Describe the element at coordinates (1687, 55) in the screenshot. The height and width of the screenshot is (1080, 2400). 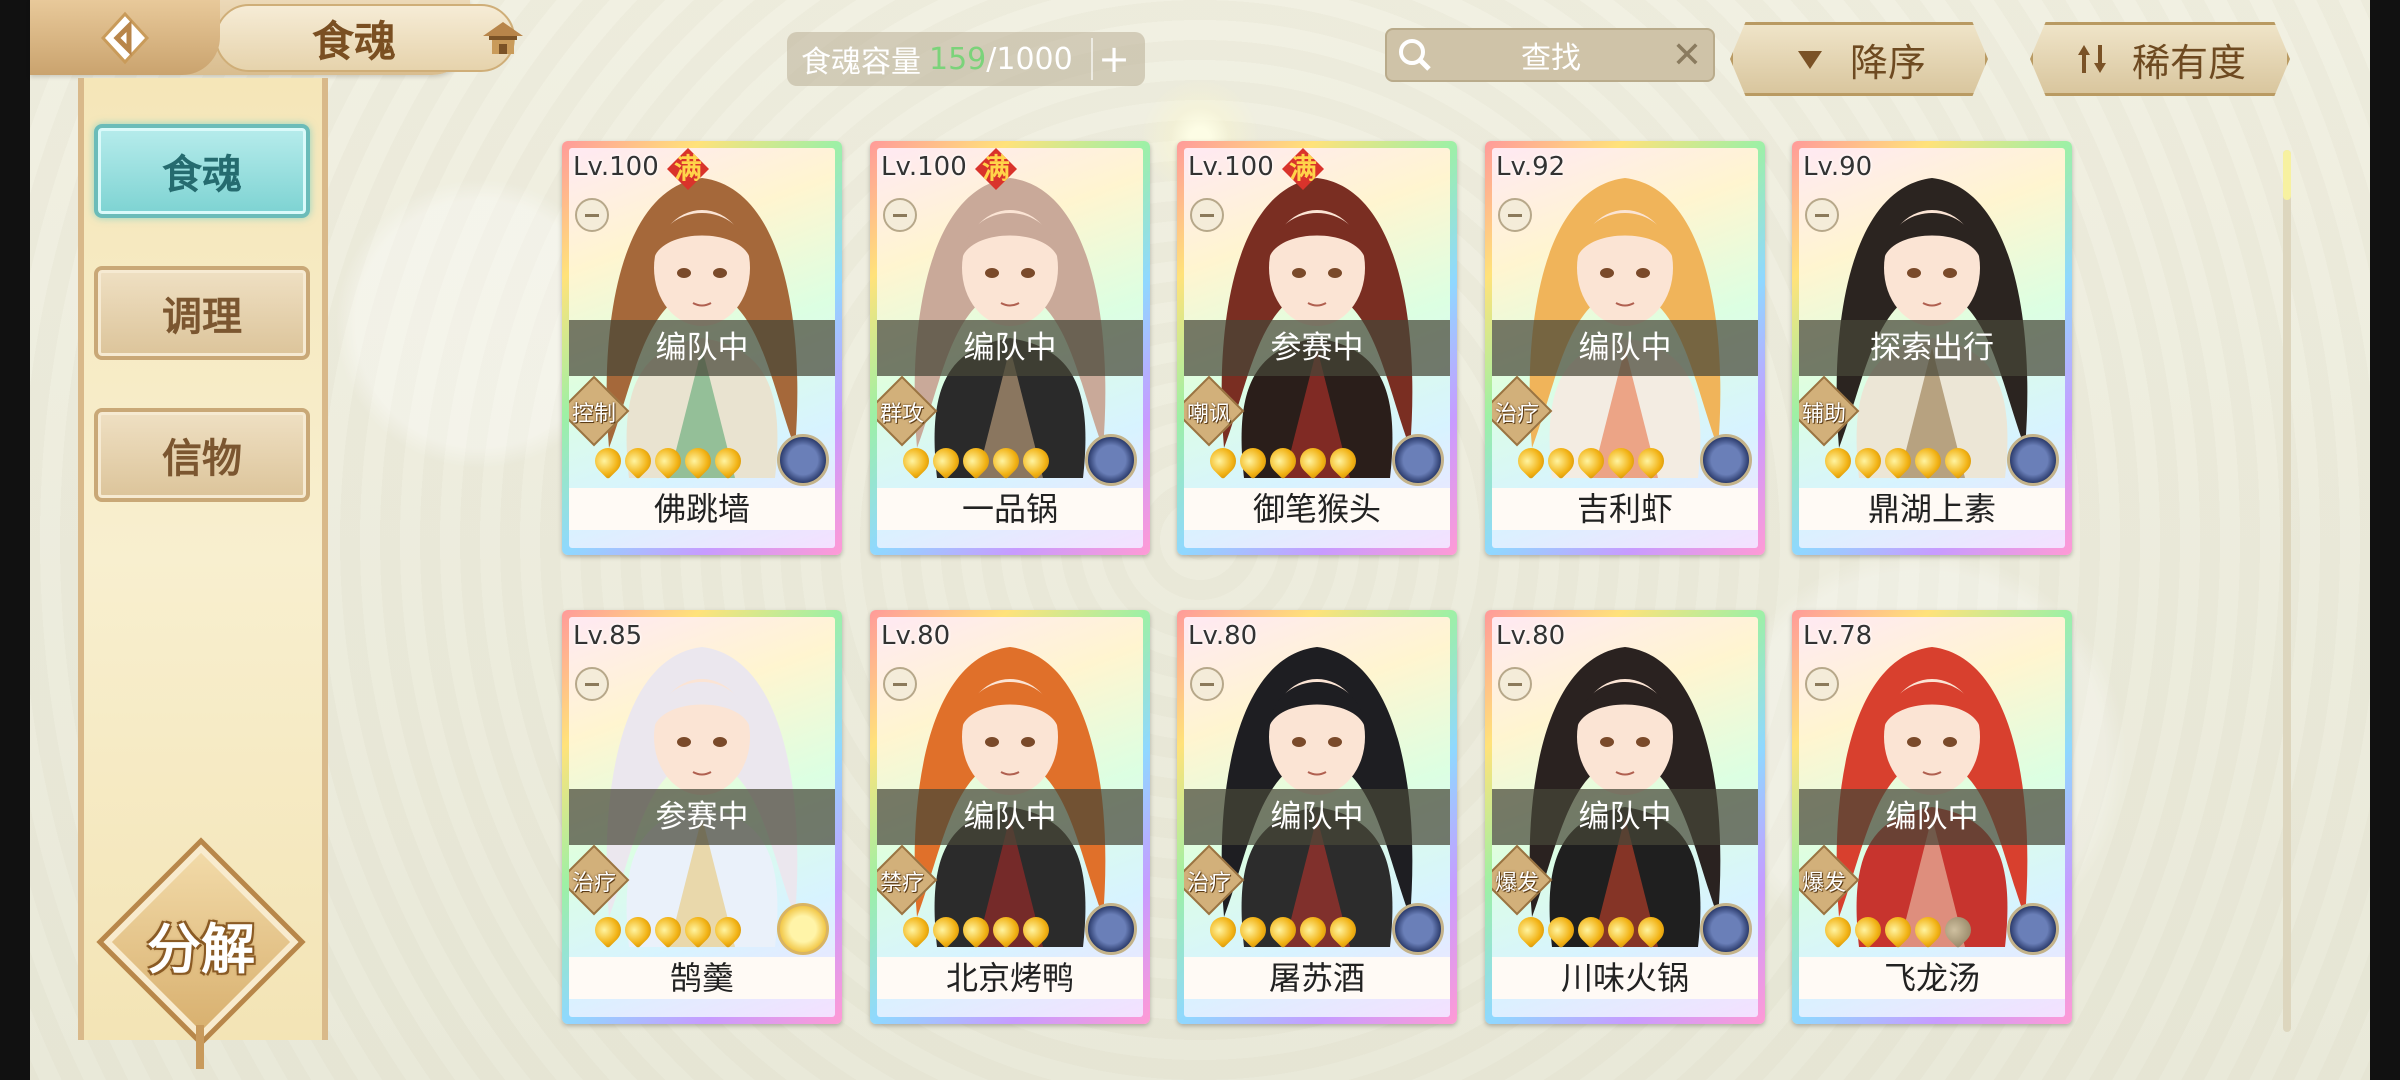
I see `clear-icon: ✕` at that location.